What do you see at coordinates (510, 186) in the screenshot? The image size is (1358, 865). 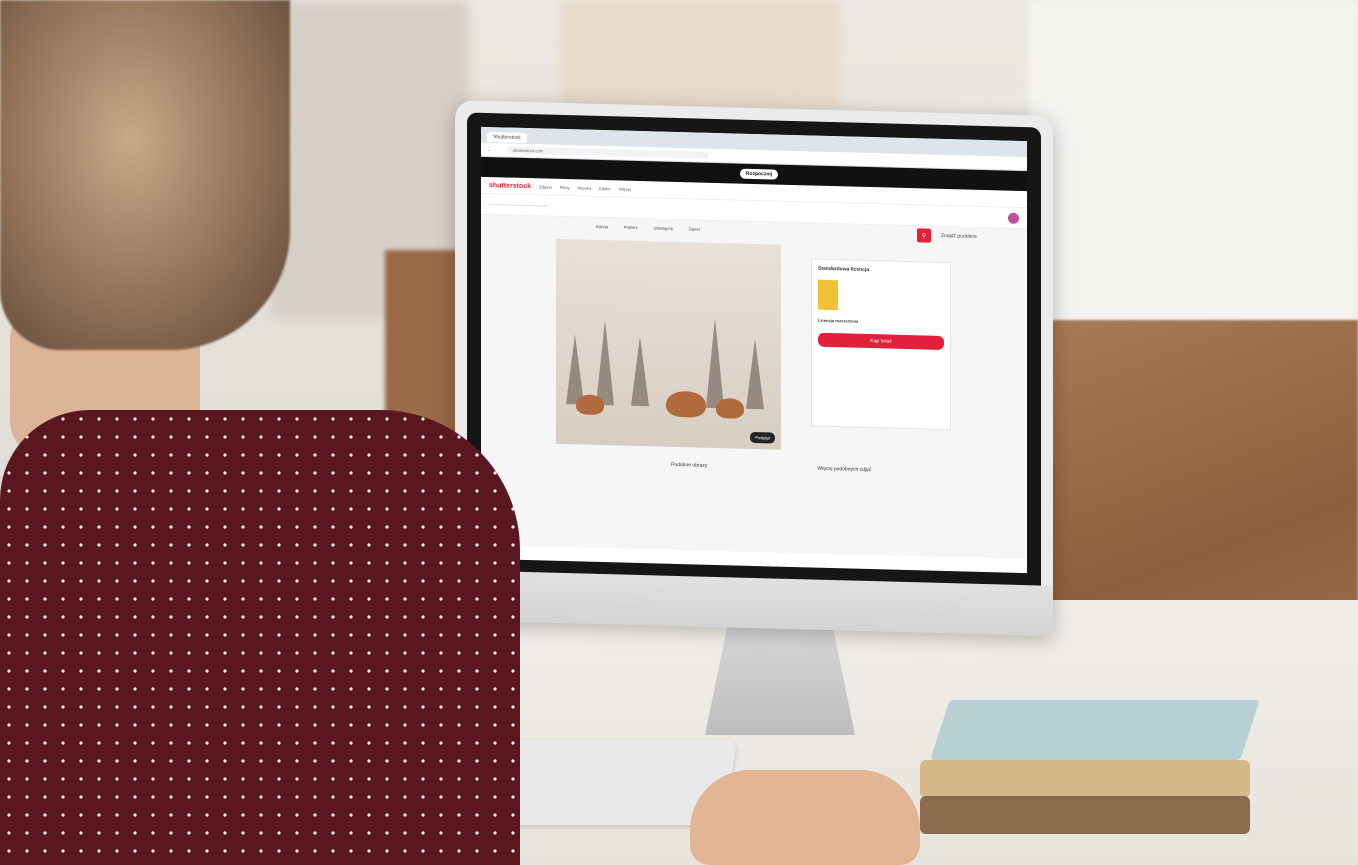 I see `site-logo: shutterstock` at bounding box center [510, 186].